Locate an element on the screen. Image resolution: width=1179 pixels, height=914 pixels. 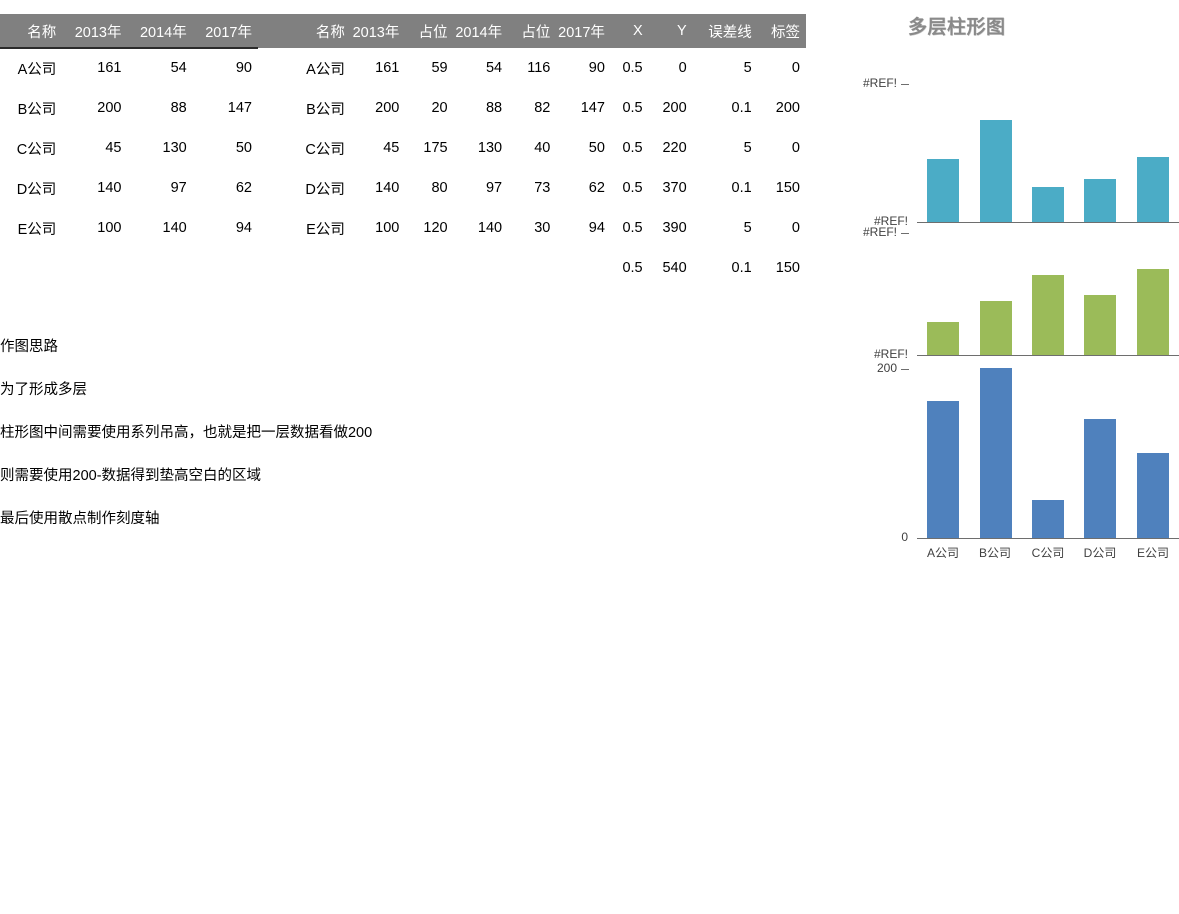
bar-bottom-C公司 is located at coordinates (1048, 519).